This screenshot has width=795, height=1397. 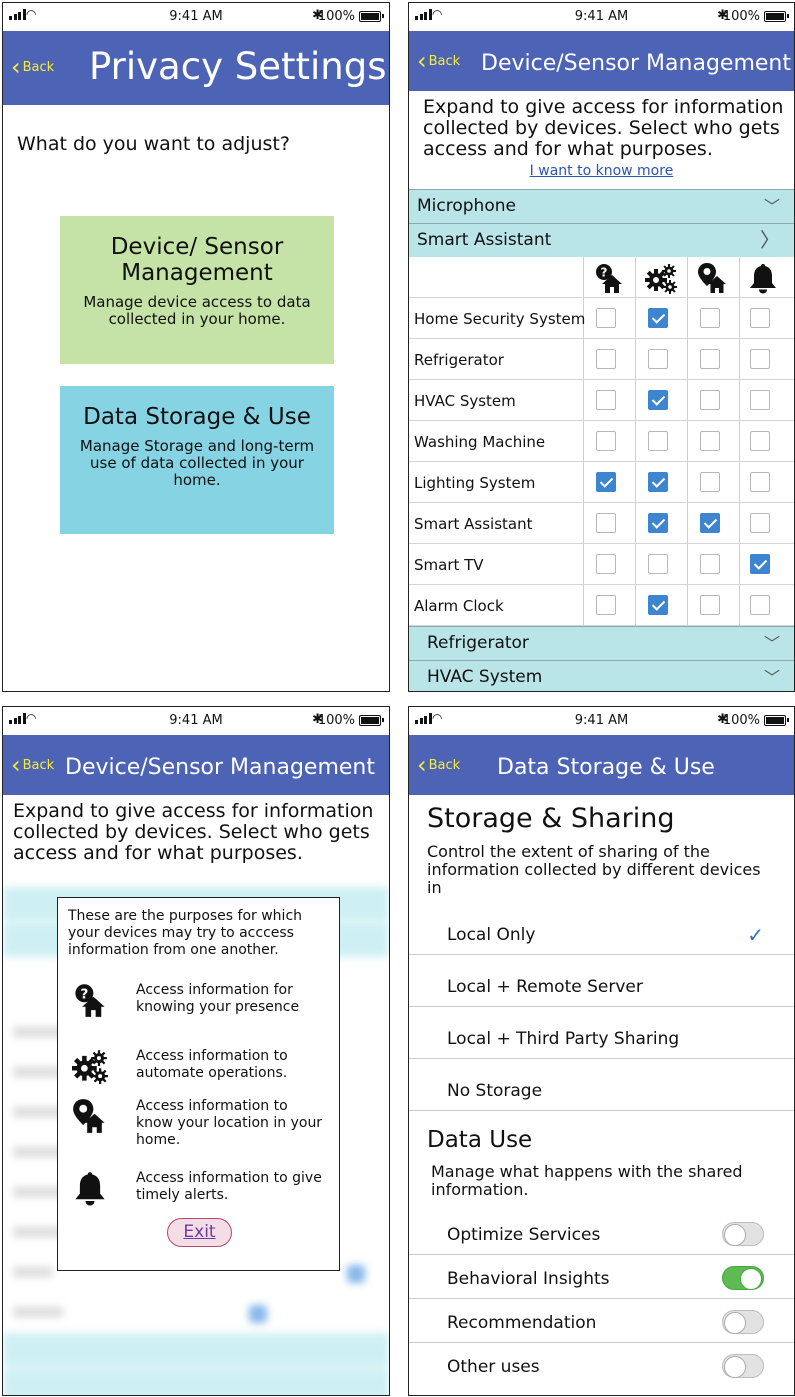 What do you see at coordinates (601, 1321) in the screenshot?
I see `toggle-row-recommendation: Recommendation` at bounding box center [601, 1321].